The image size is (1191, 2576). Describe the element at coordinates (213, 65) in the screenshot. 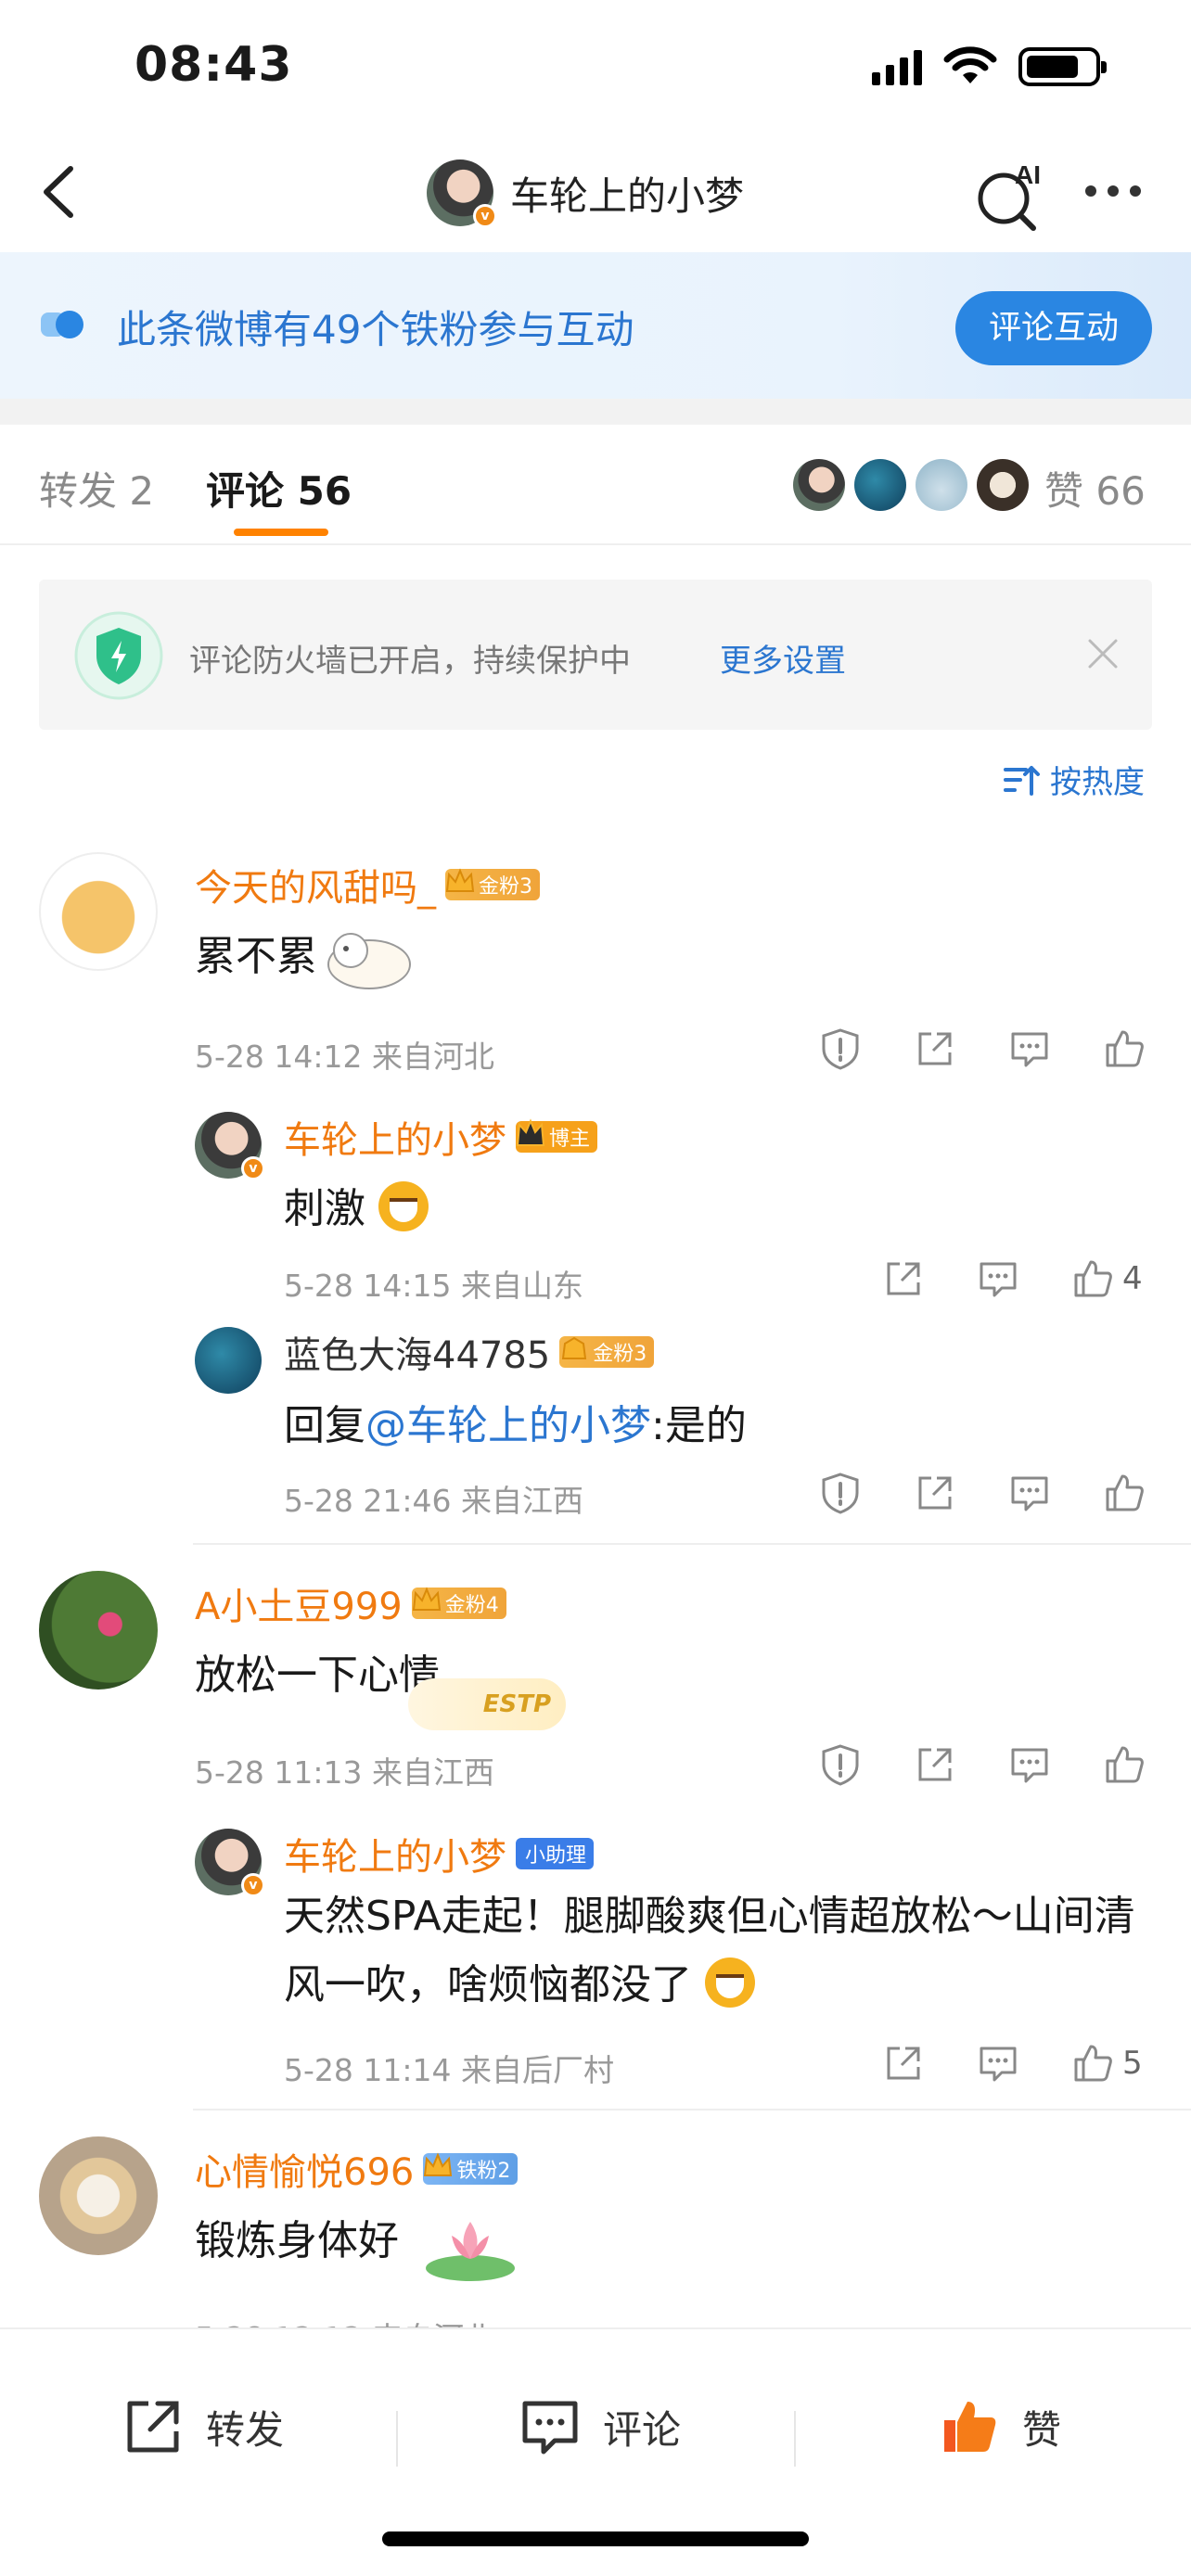

I see `status-time: 08:43` at that location.